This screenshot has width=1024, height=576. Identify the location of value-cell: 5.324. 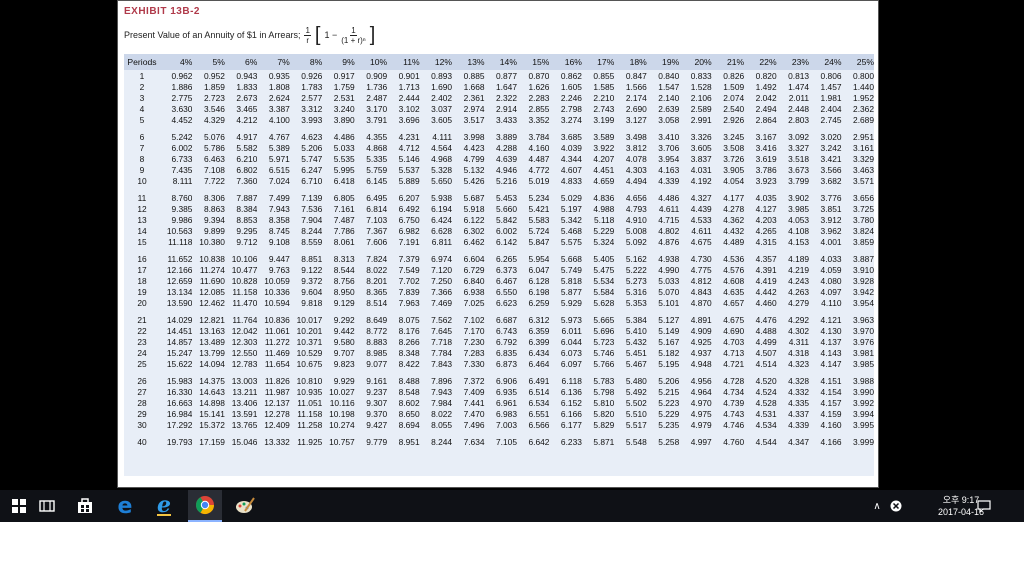
(604, 241).